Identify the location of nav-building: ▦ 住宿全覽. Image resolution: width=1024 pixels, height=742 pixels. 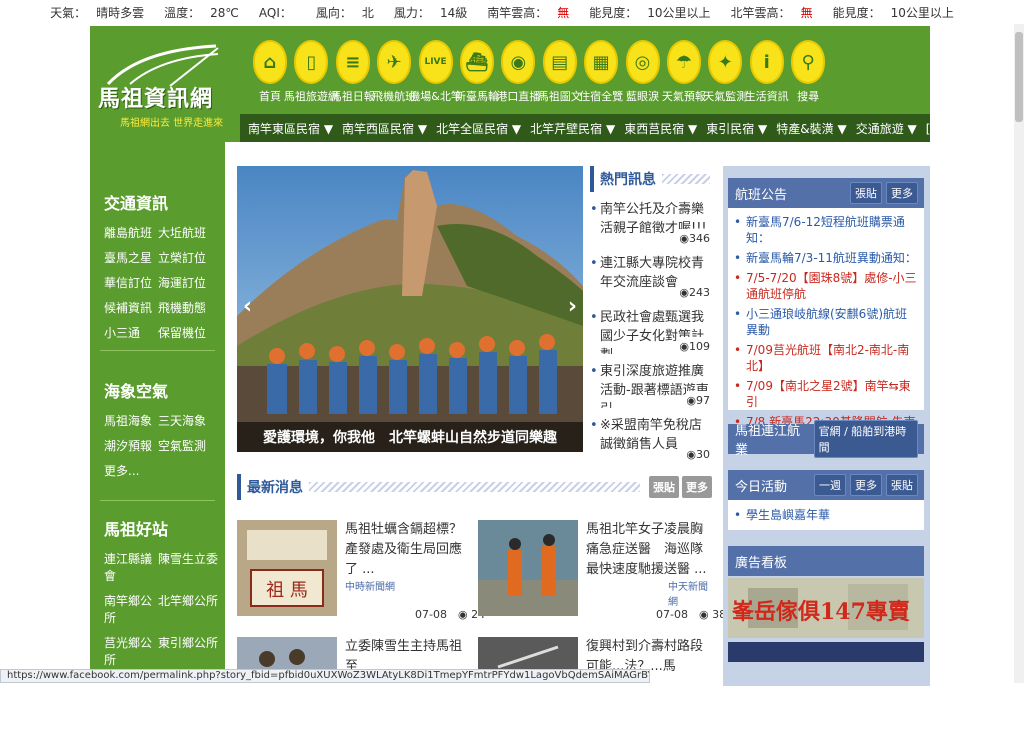
(601, 72).